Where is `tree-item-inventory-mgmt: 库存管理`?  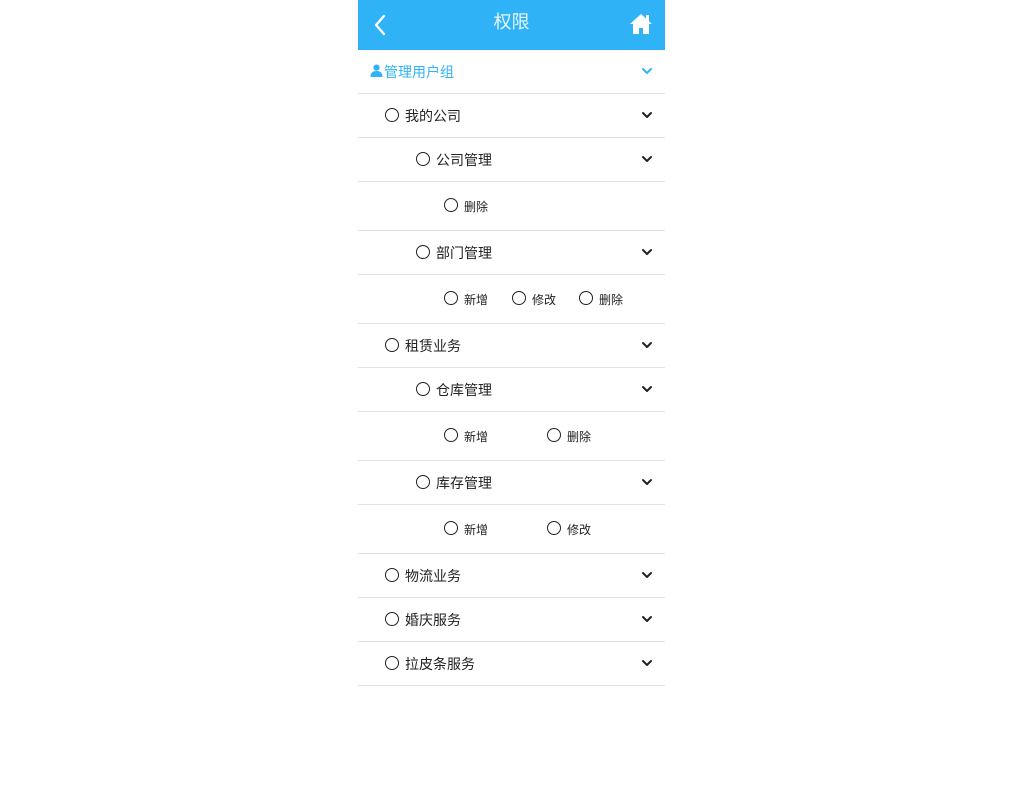
tree-item-inventory-mgmt: 库存管理 is located at coordinates (511, 483).